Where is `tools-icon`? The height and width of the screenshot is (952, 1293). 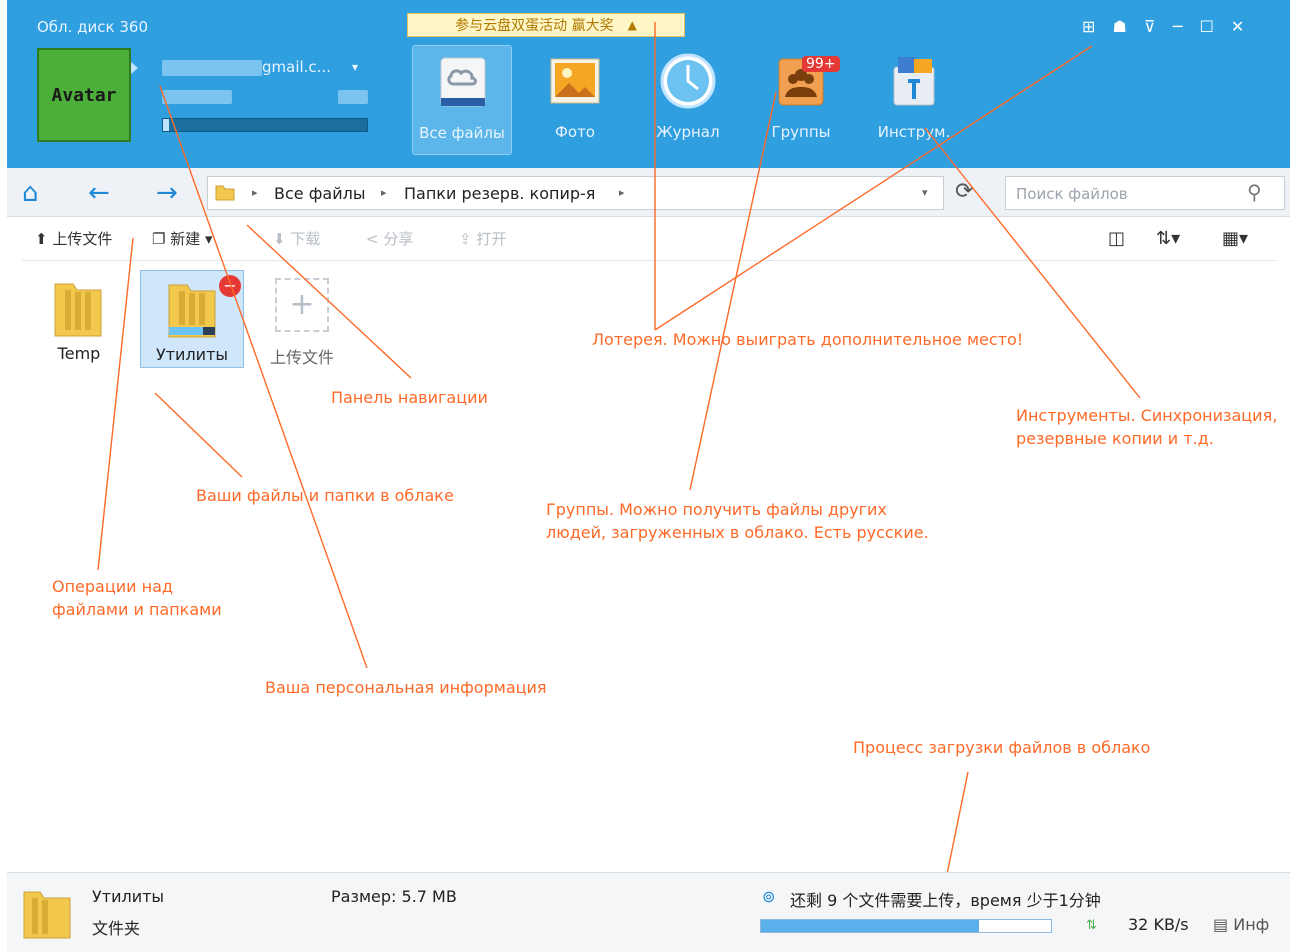
tools-icon is located at coordinates (914, 81).